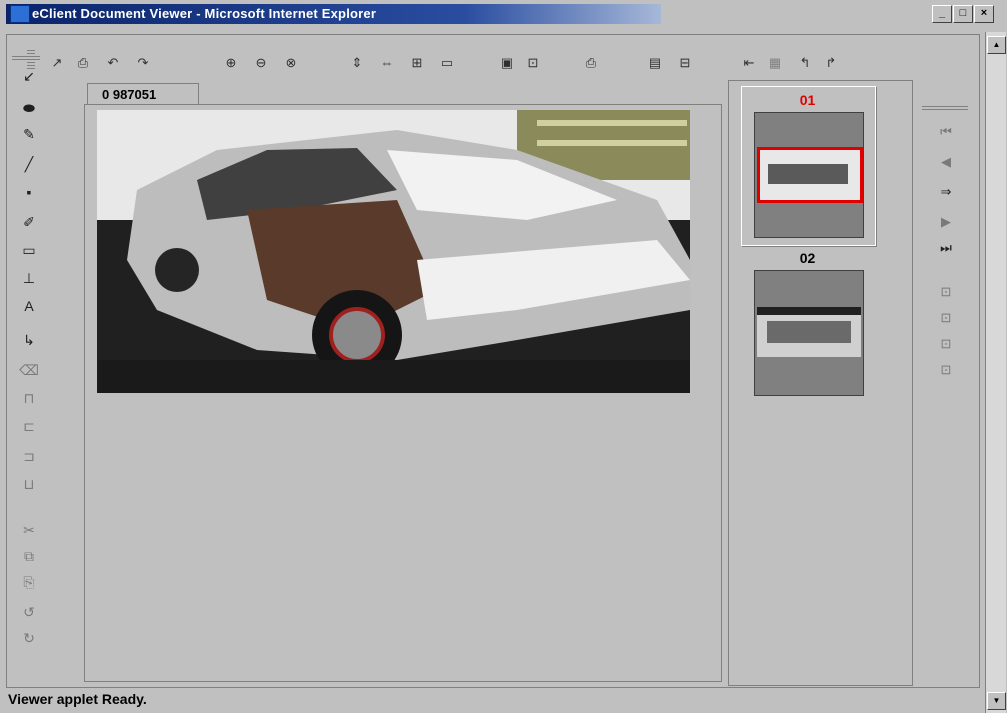  Describe the element at coordinates (387, 63) in the screenshot. I see `fit-width-icon: ⇔` at that location.